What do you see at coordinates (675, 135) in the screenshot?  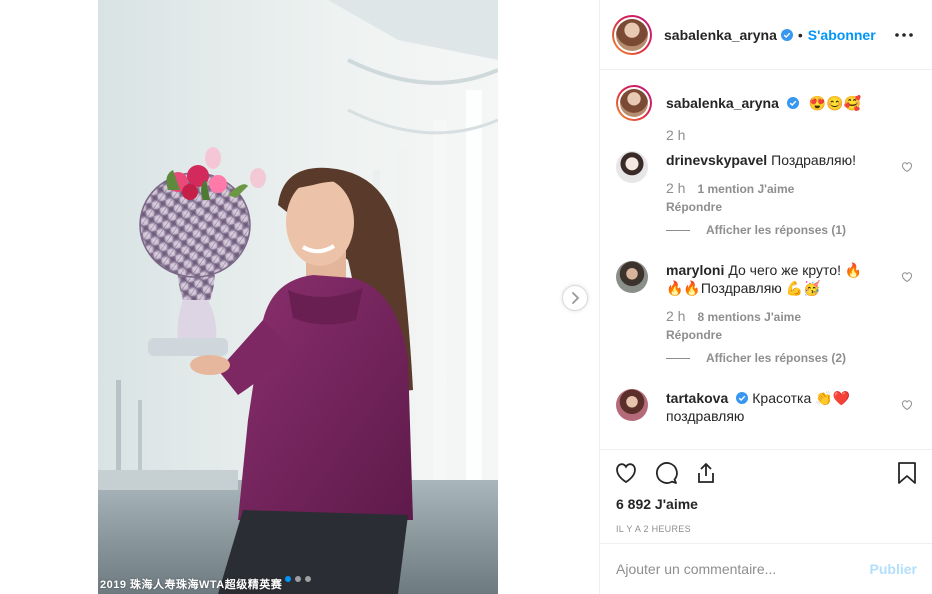 I see `caption-time: 2 h` at bounding box center [675, 135].